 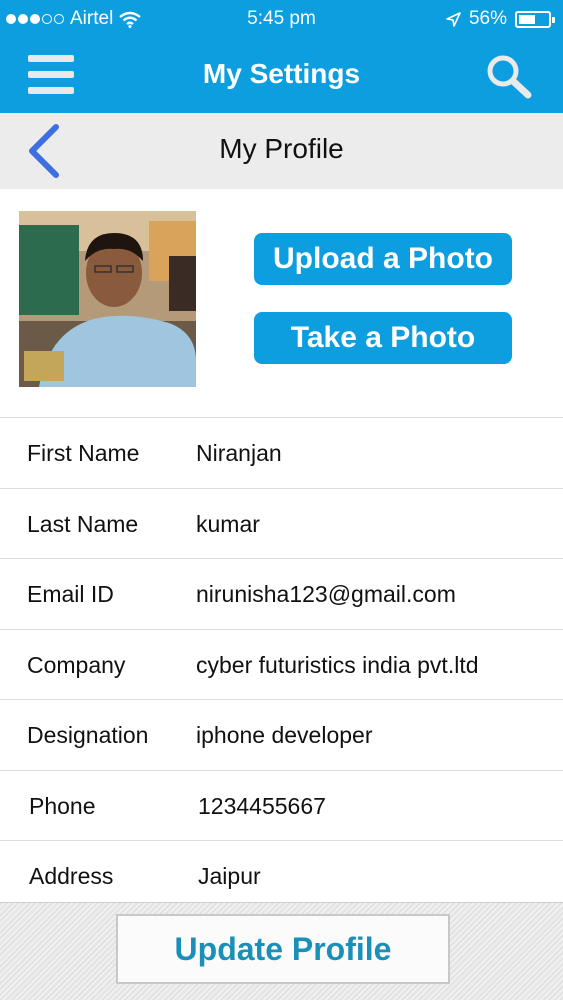 What do you see at coordinates (383, 338) in the screenshot?
I see `take-photo-button: Take a Photo` at bounding box center [383, 338].